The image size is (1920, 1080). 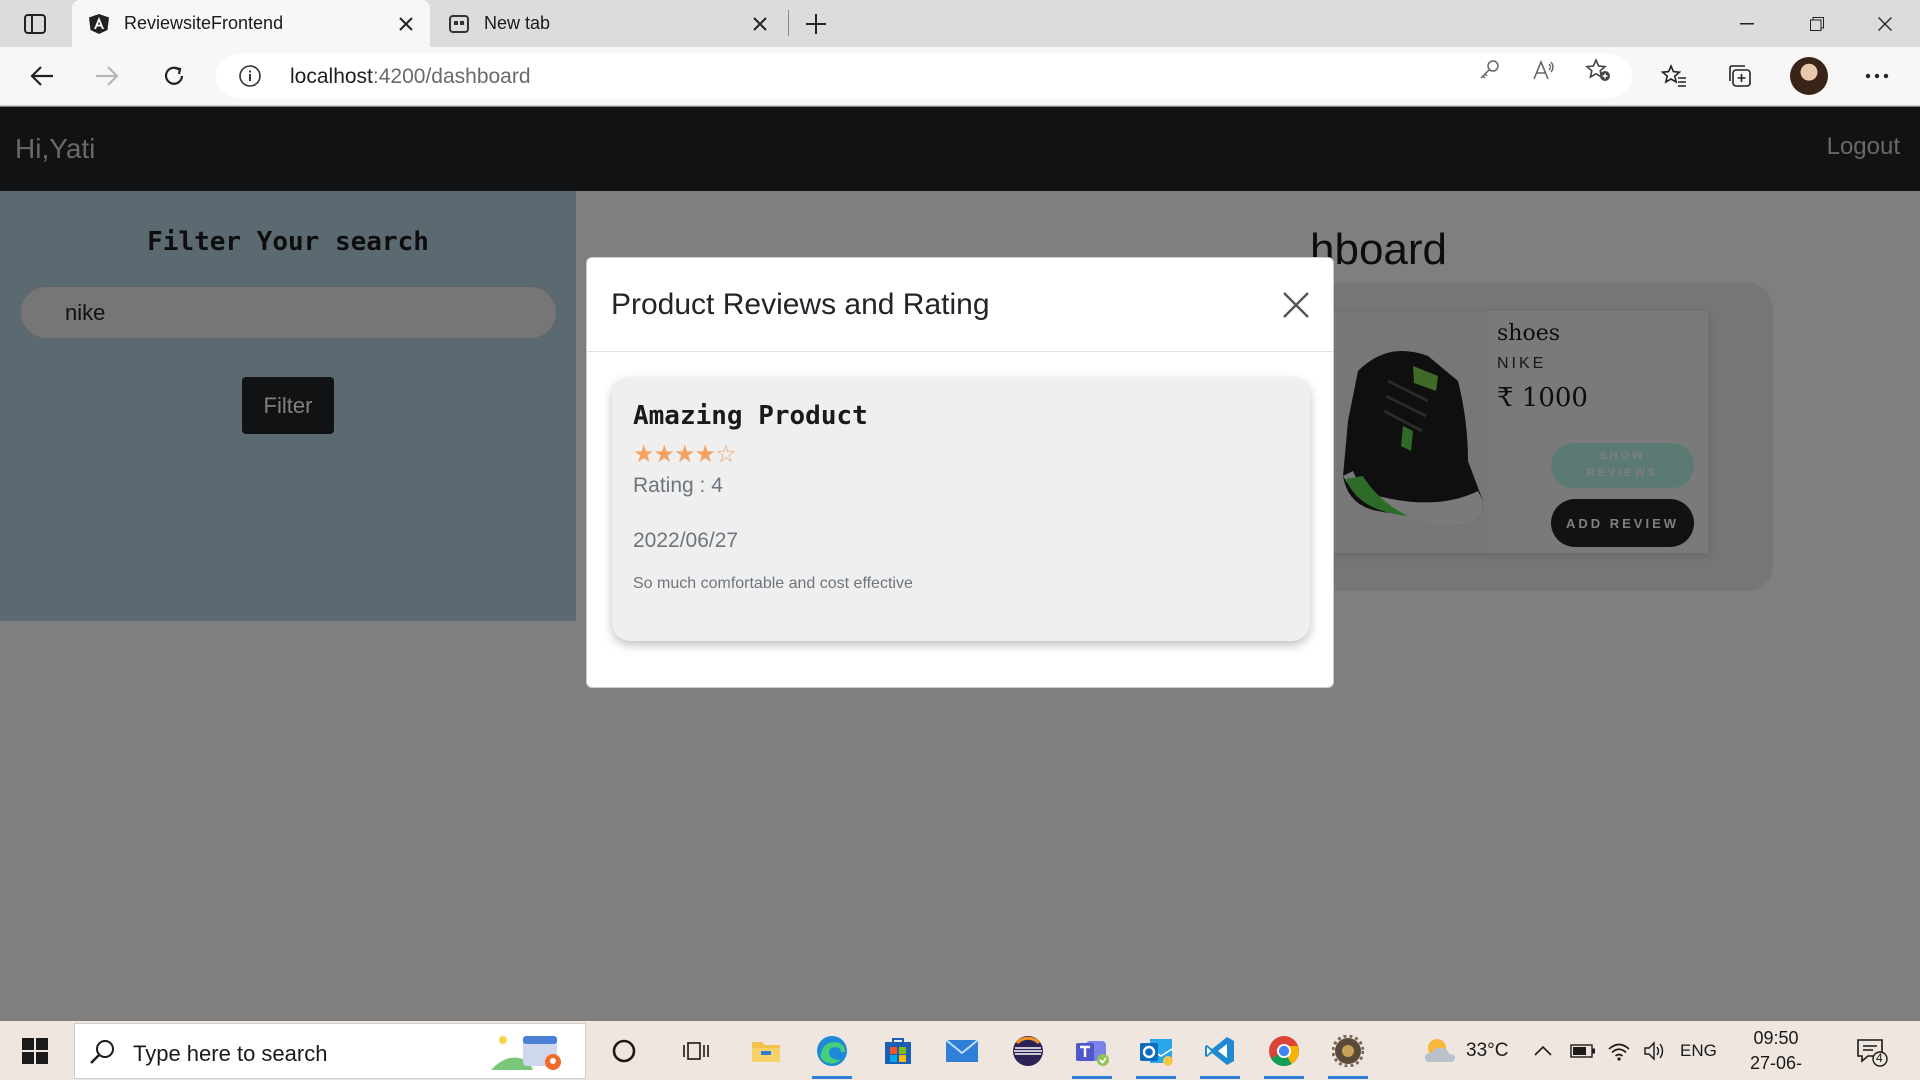 What do you see at coordinates (1655, 1051) in the screenshot?
I see `volume-icon` at bounding box center [1655, 1051].